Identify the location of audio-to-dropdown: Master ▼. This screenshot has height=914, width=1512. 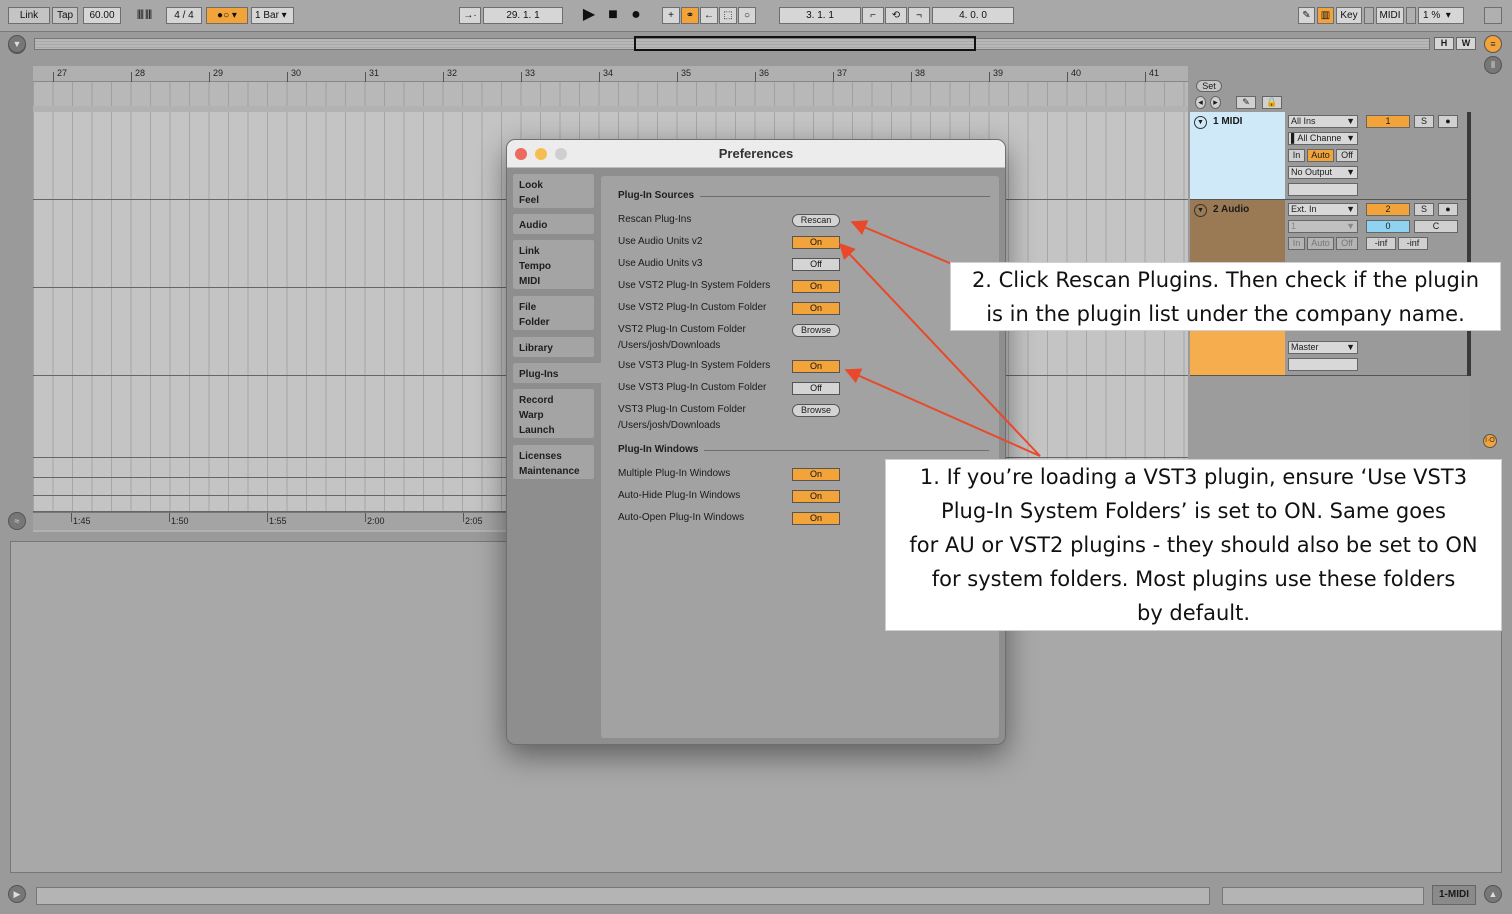
(1323, 347).